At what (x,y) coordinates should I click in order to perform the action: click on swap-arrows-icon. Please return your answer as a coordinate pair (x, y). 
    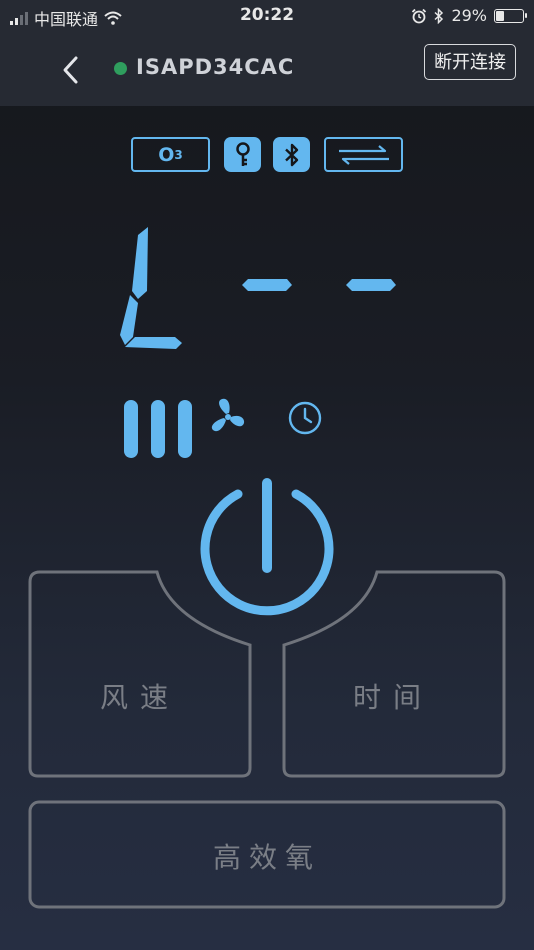
    Looking at the image, I should click on (363, 154).